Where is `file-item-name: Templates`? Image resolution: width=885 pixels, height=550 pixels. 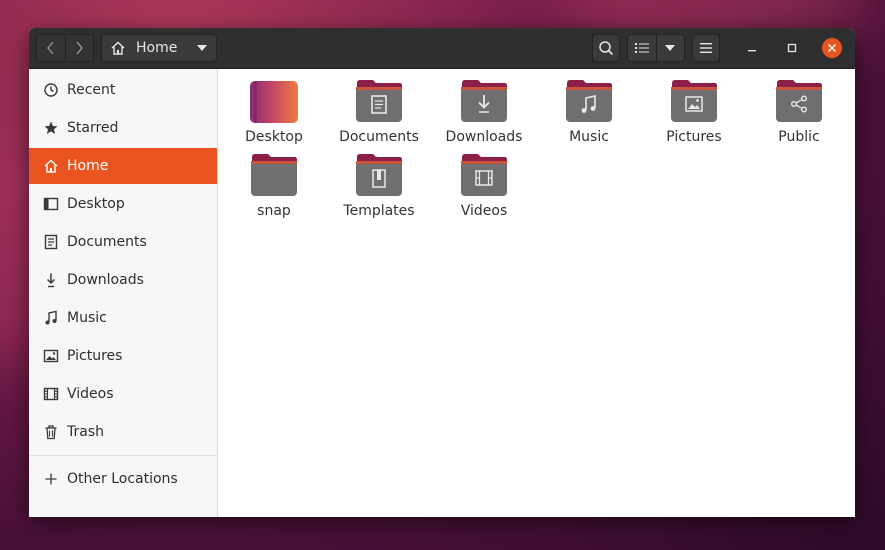 file-item-name: Templates is located at coordinates (379, 211).